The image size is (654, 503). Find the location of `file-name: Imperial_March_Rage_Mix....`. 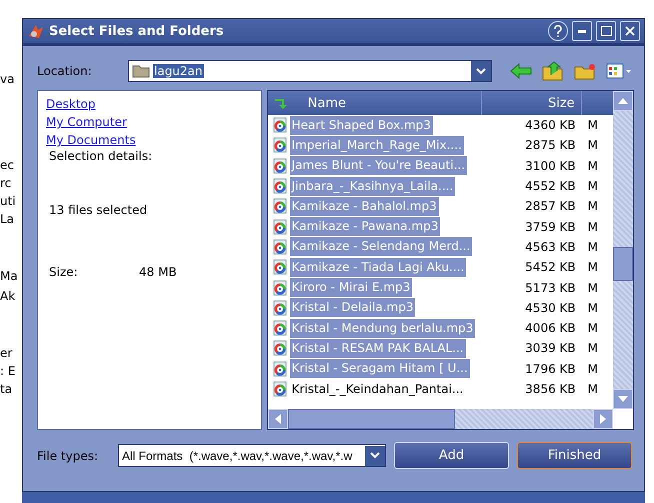

file-name: Imperial_March_Rage_Mix.... is located at coordinates (377, 145).